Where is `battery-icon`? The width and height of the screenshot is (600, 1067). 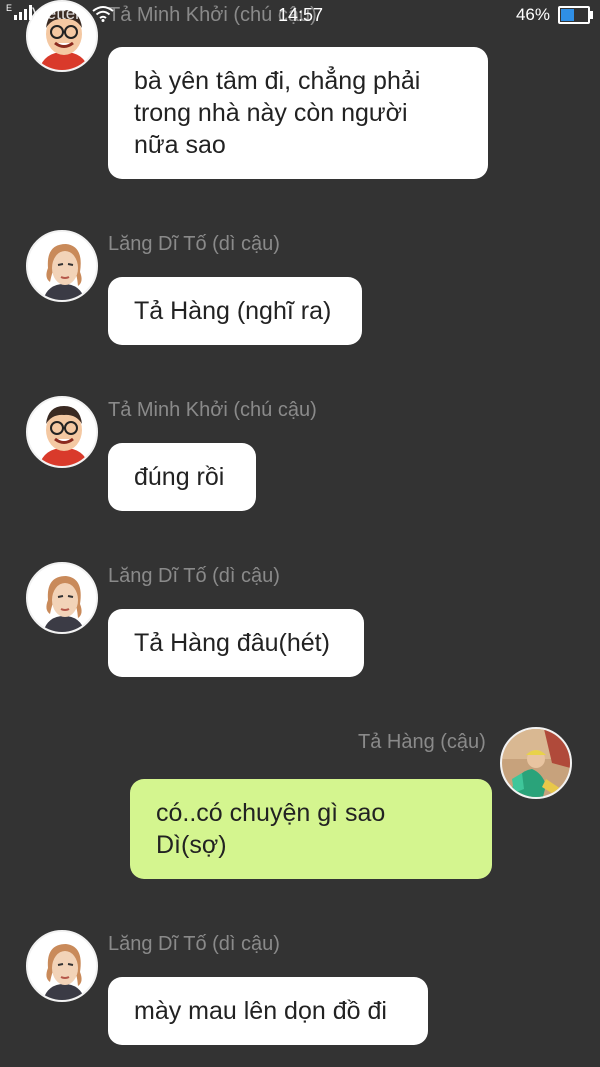 battery-icon is located at coordinates (575, 15).